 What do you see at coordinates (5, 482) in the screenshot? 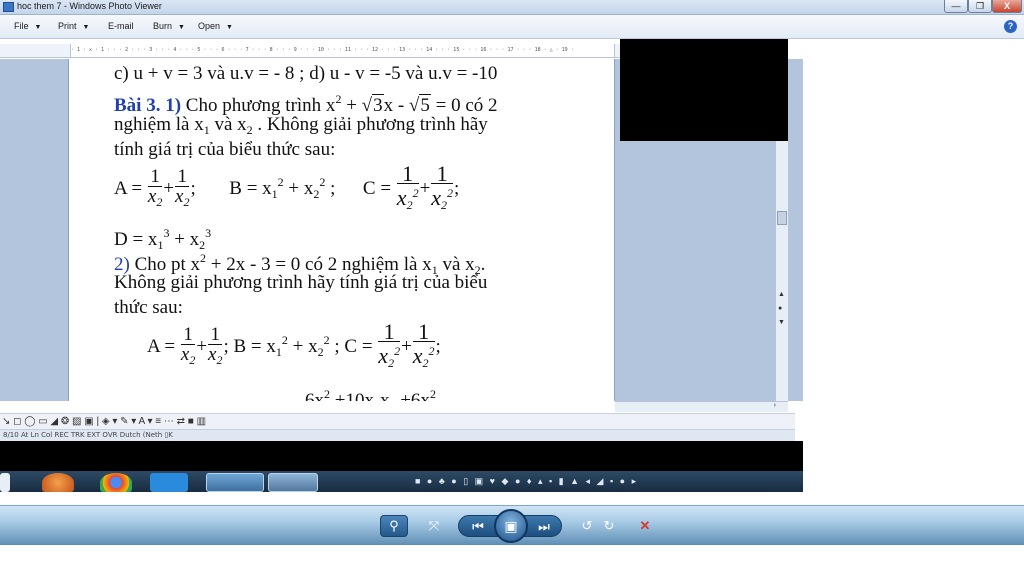
I see `start-edge-icon` at bounding box center [5, 482].